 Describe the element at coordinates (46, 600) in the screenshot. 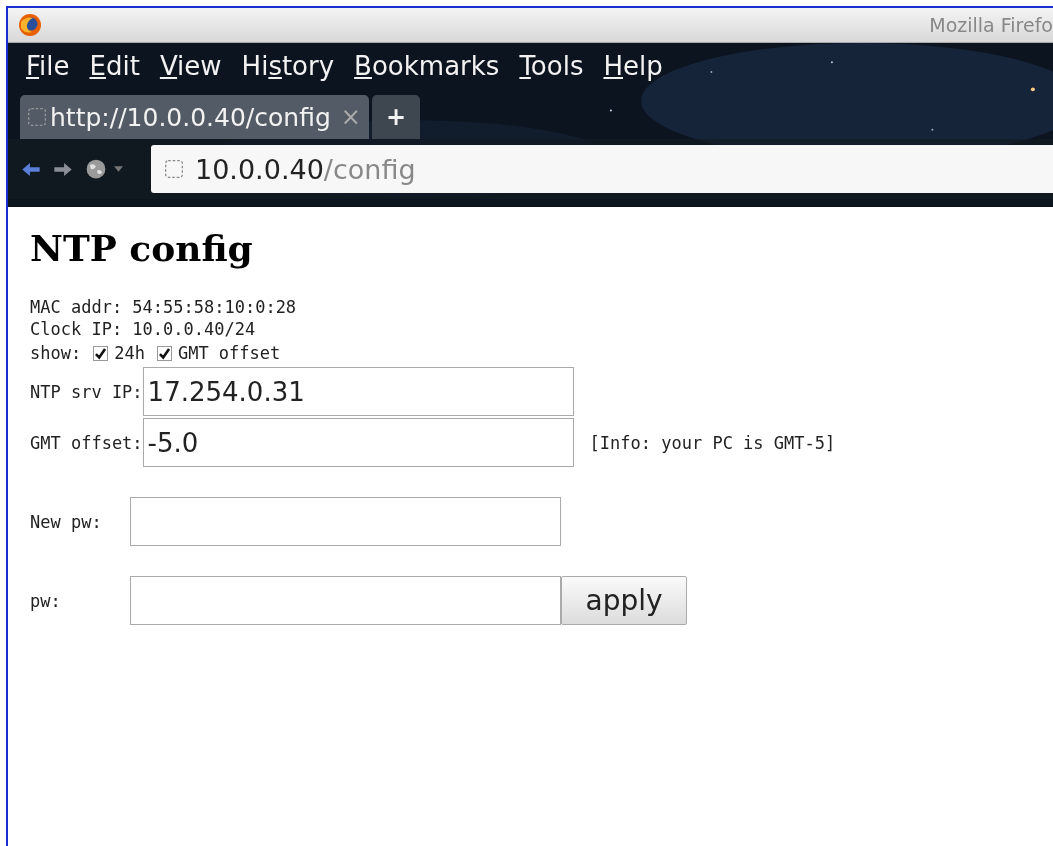

I see `field-label: pw:` at that location.